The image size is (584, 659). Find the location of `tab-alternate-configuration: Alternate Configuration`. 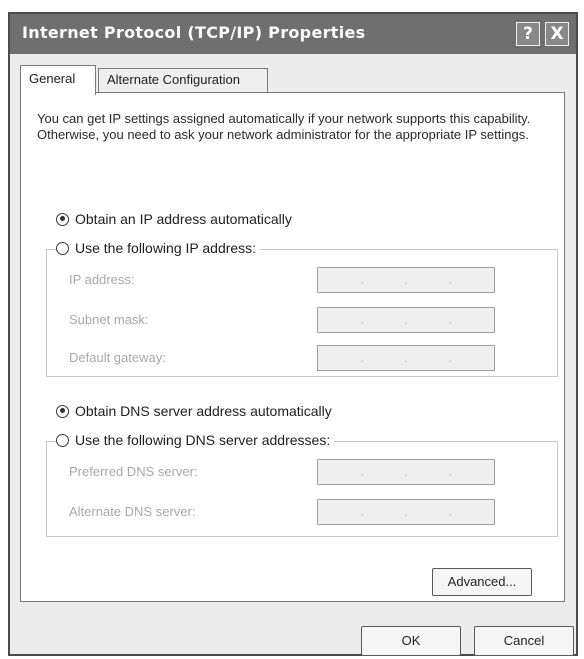

tab-alternate-configuration: Alternate Configuration is located at coordinates (183, 80).